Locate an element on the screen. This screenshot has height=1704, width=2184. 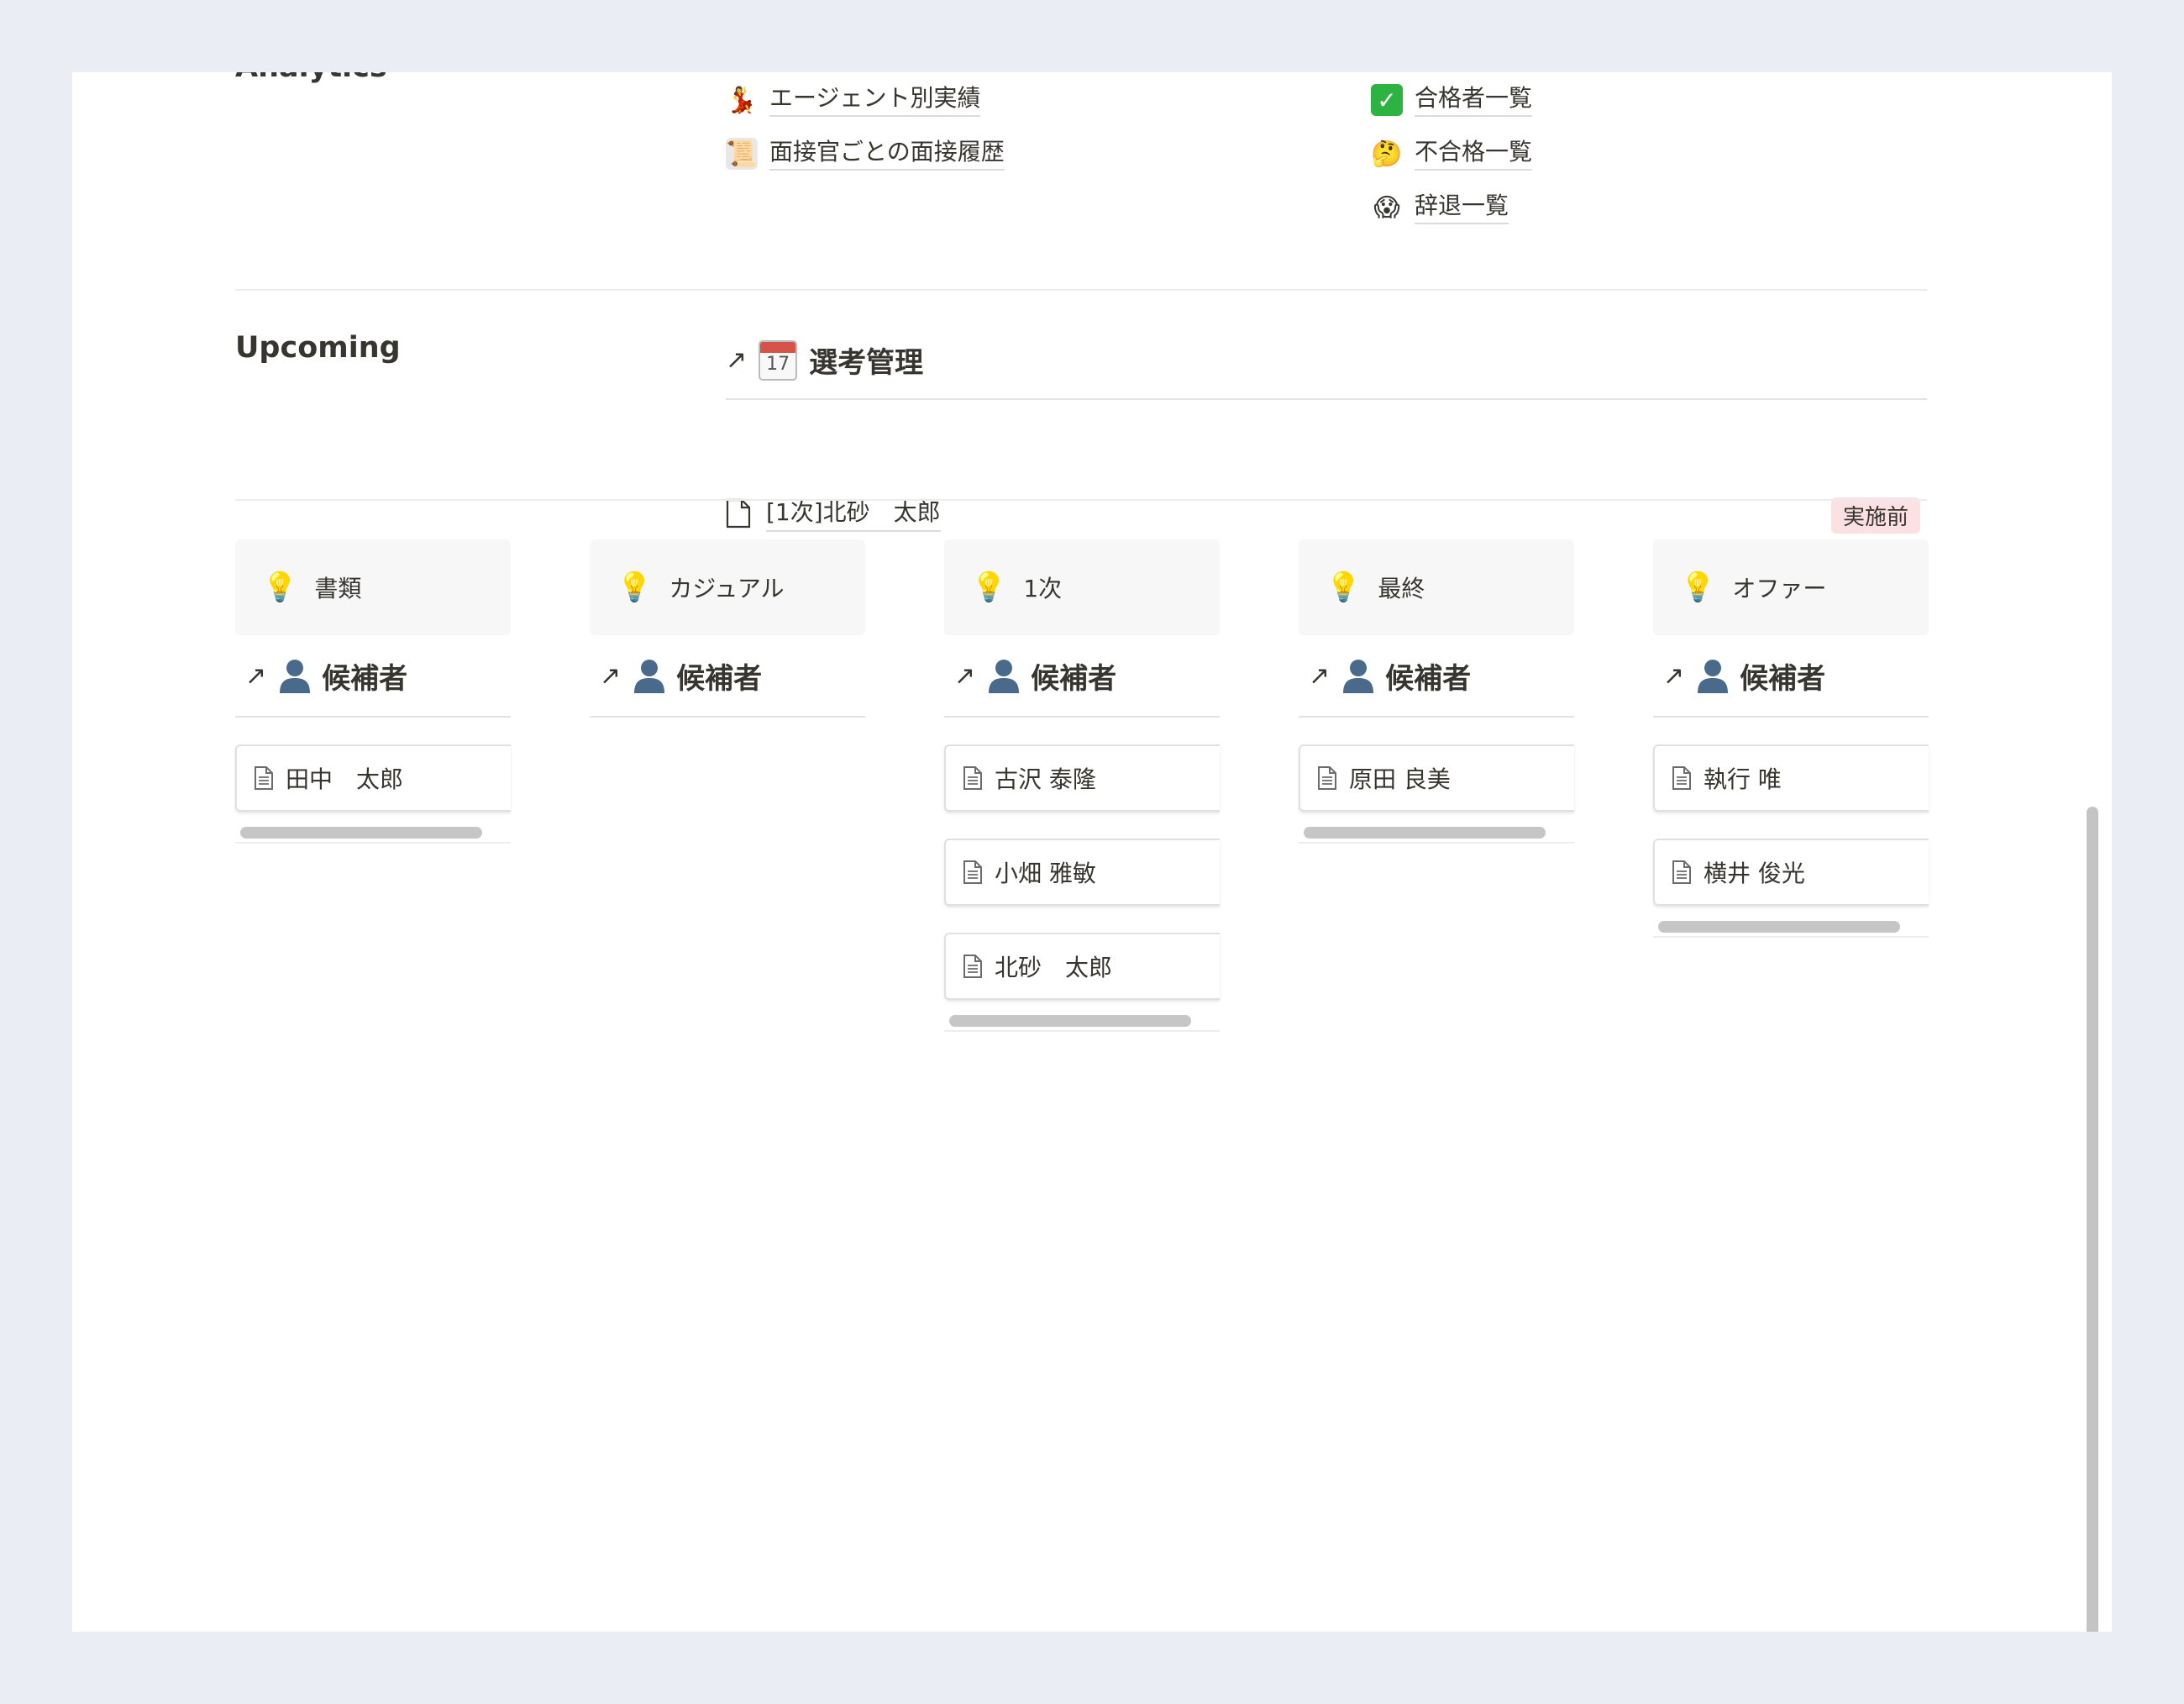
screaming-face-icon: 😱 is located at coordinates (1386, 207).